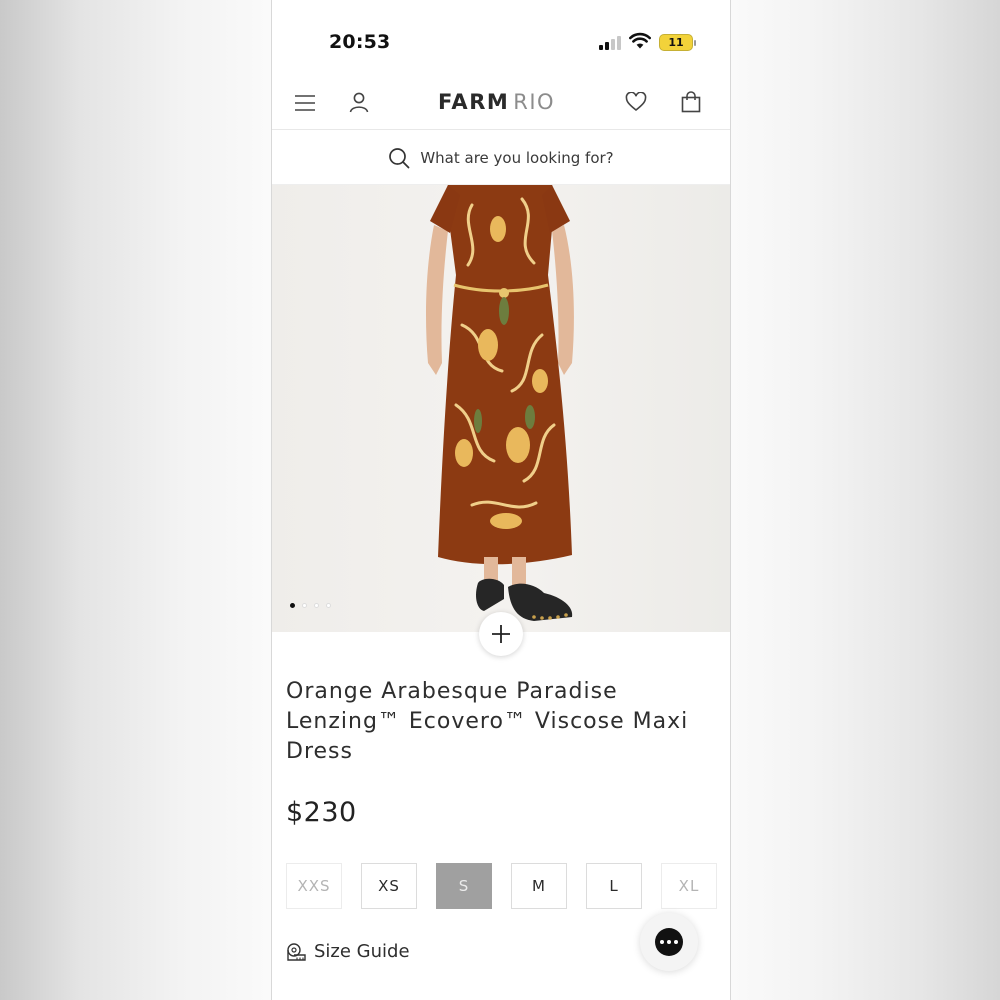 This screenshot has width=1000, height=1000. Describe the element at coordinates (474, 102) in the screenshot. I see `brand-name: FARM` at that location.